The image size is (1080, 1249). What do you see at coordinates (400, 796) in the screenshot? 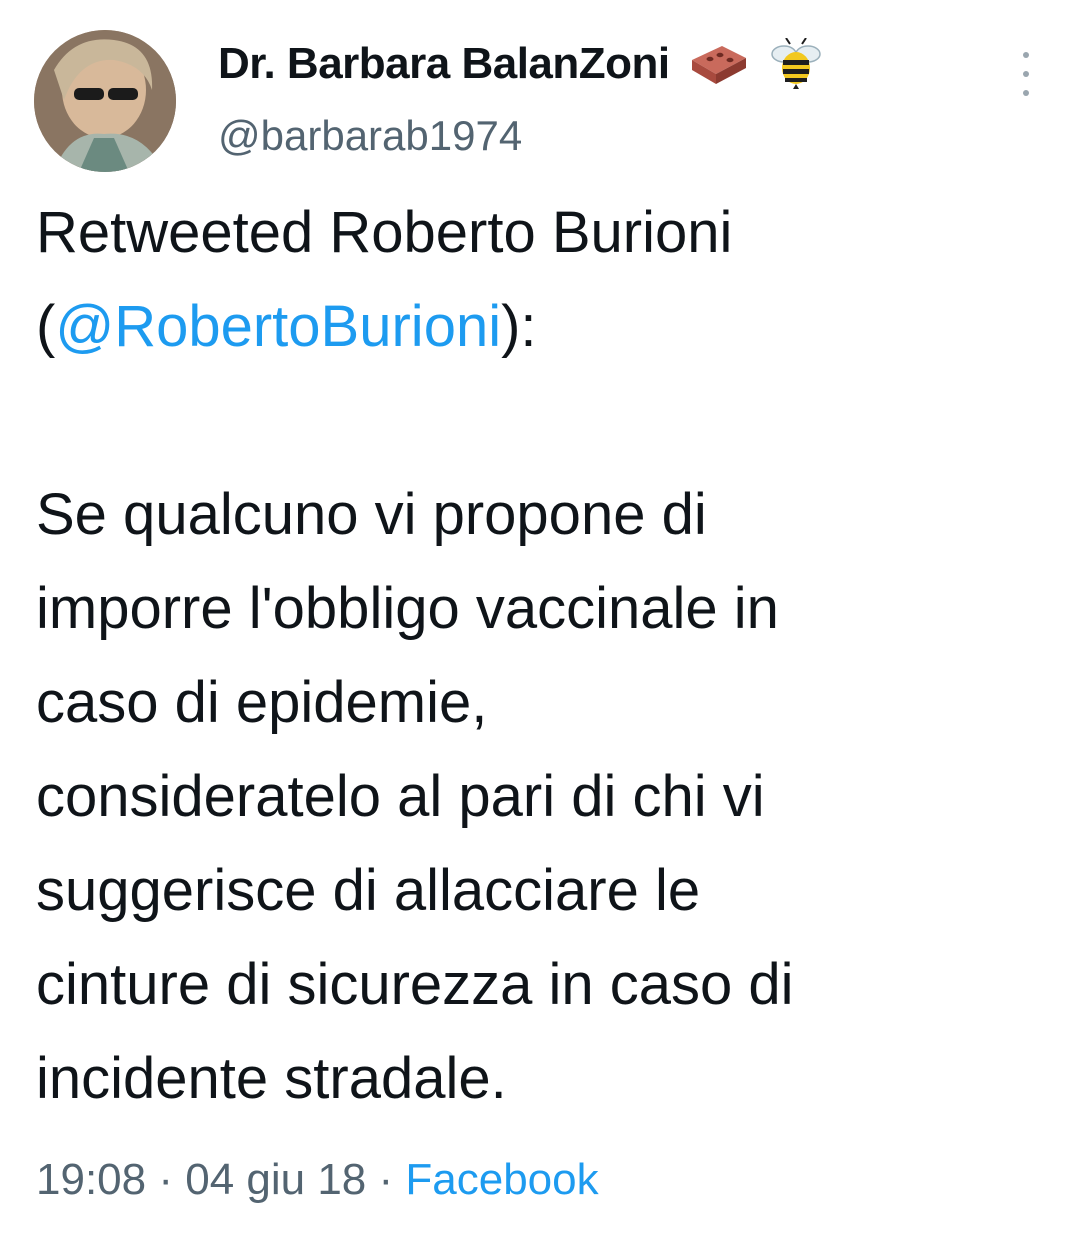
I see `body-line: consideratelo al pari di chi vi` at bounding box center [400, 796].